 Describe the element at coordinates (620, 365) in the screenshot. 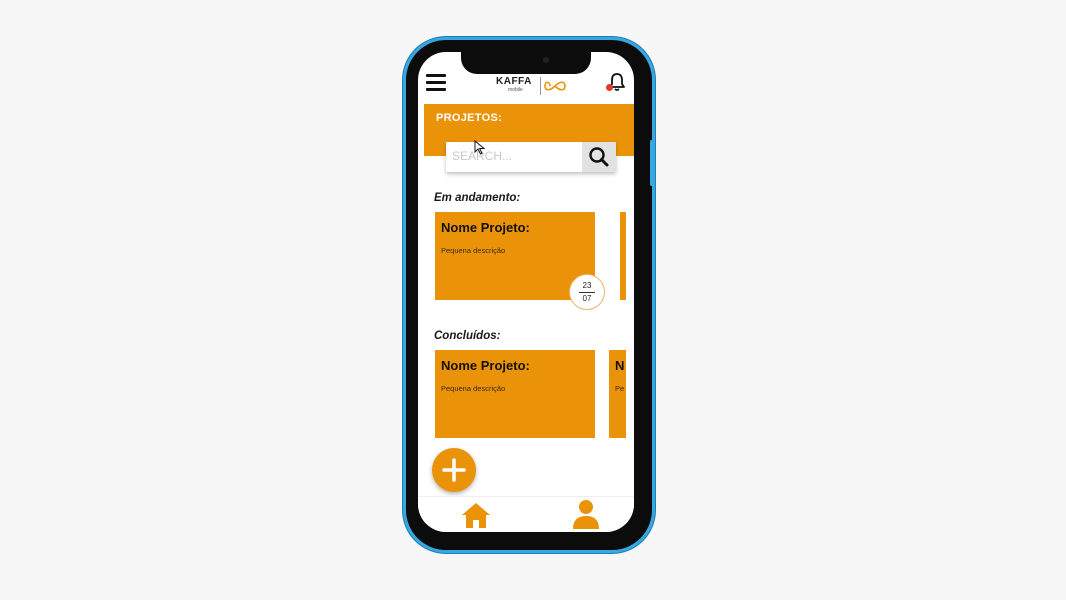

I see `card-title-peek: N` at that location.